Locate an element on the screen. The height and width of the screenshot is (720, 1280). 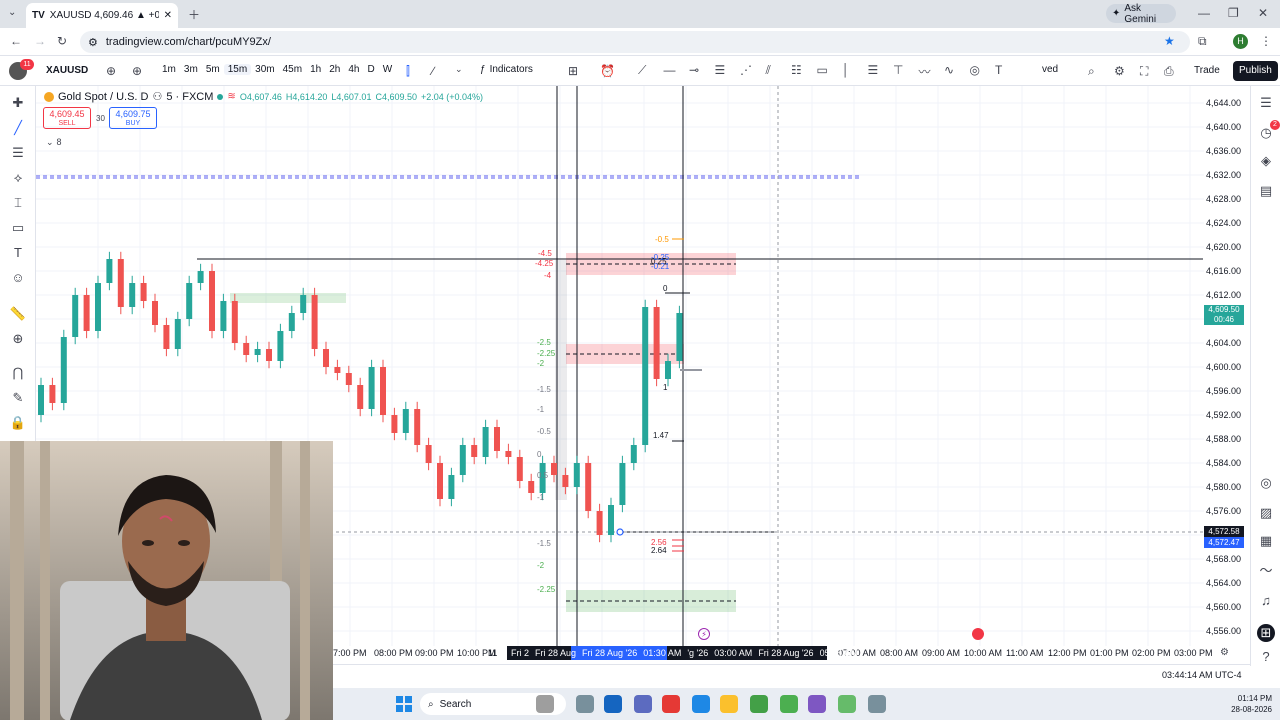
chevron-down-icon: ⌄ is located at coordinates (459, 69).